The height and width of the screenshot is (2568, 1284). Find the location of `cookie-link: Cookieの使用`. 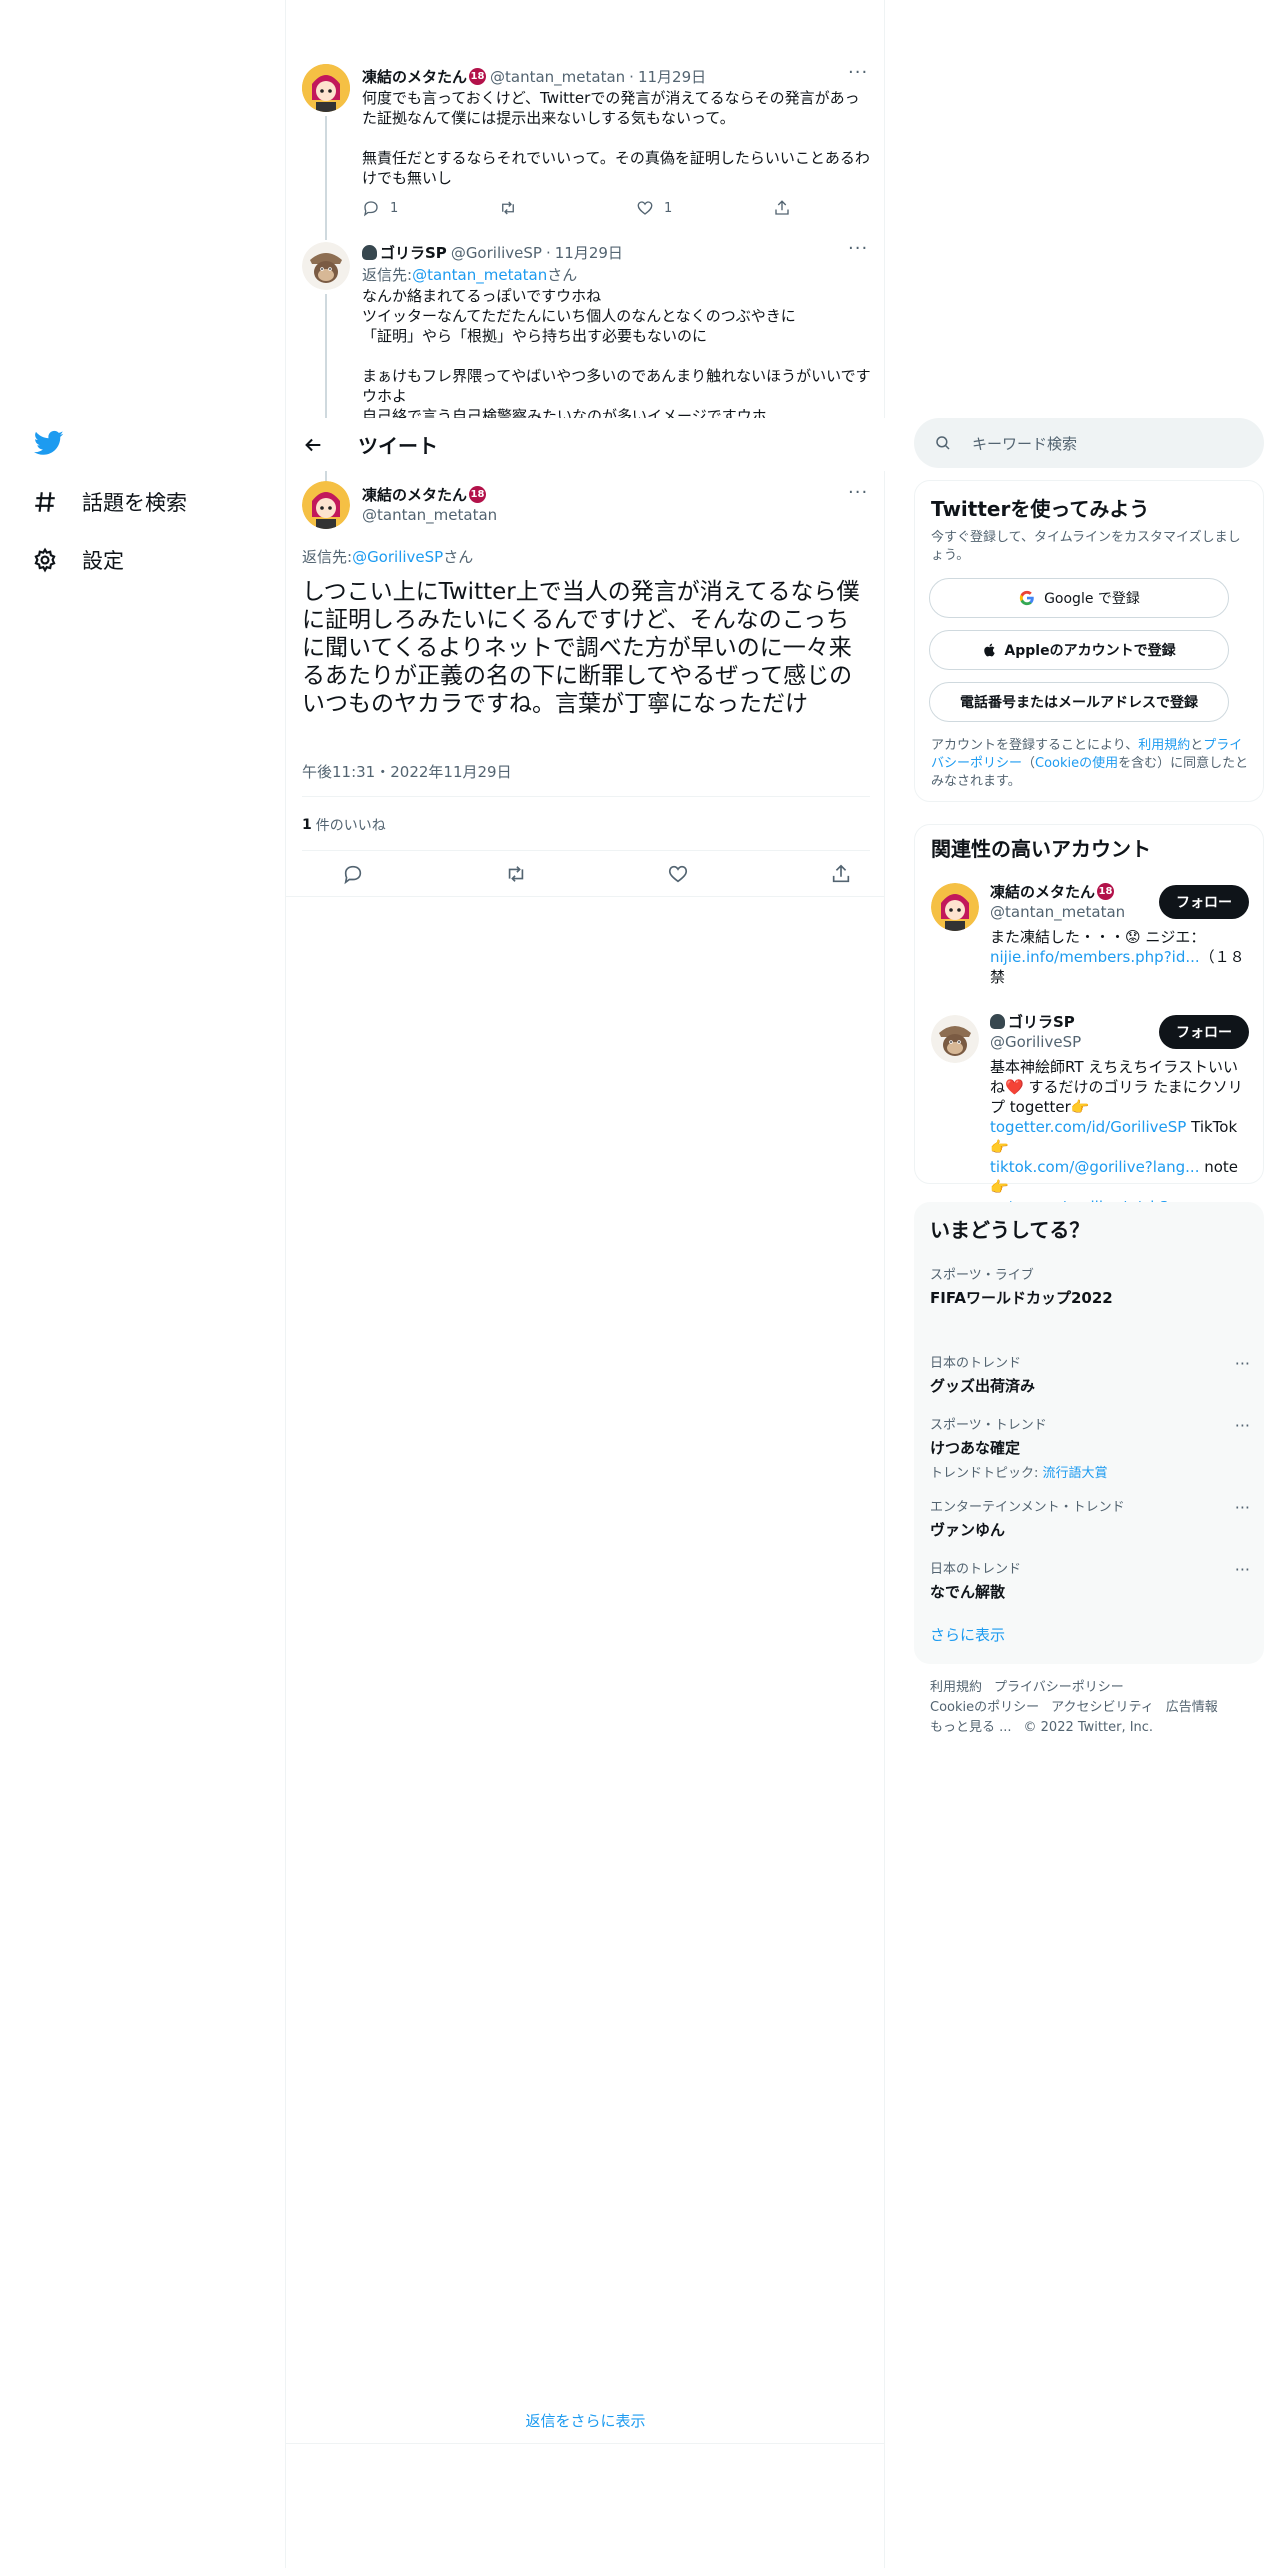

cookie-link: Cookieの使用 is located at coordinates (1076, 763).